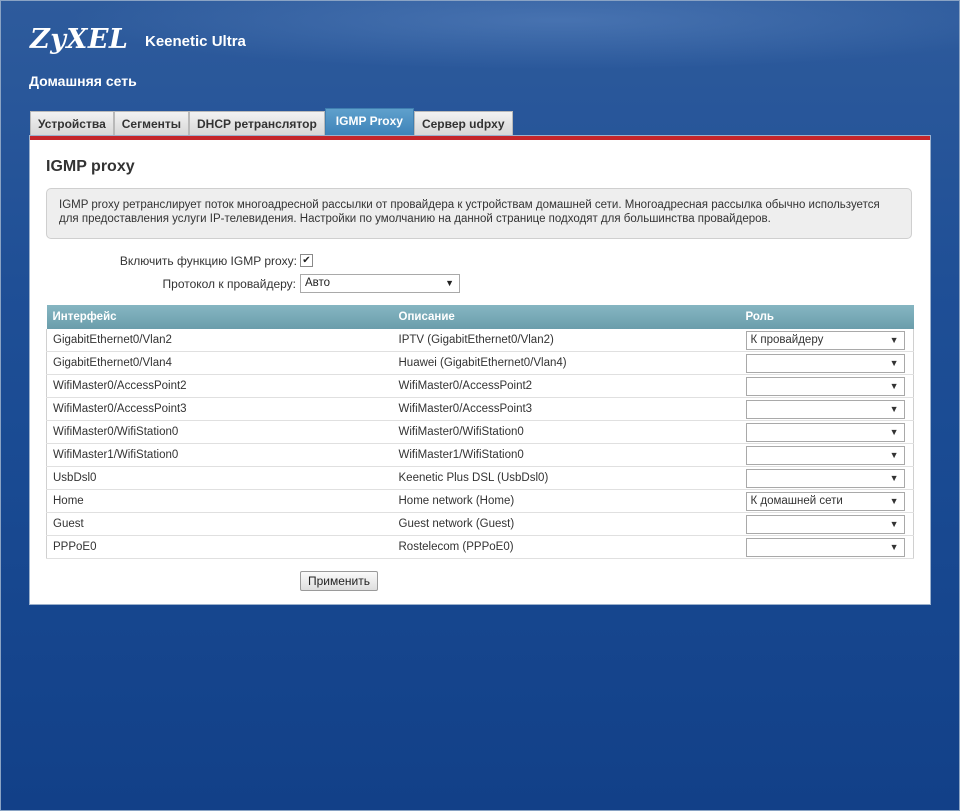  What do you see at coordinates (219, 386) in the screenshot?
I see `interface-cell: WifiMaster0/AccessPoint2` at bounding box center [219, 386].